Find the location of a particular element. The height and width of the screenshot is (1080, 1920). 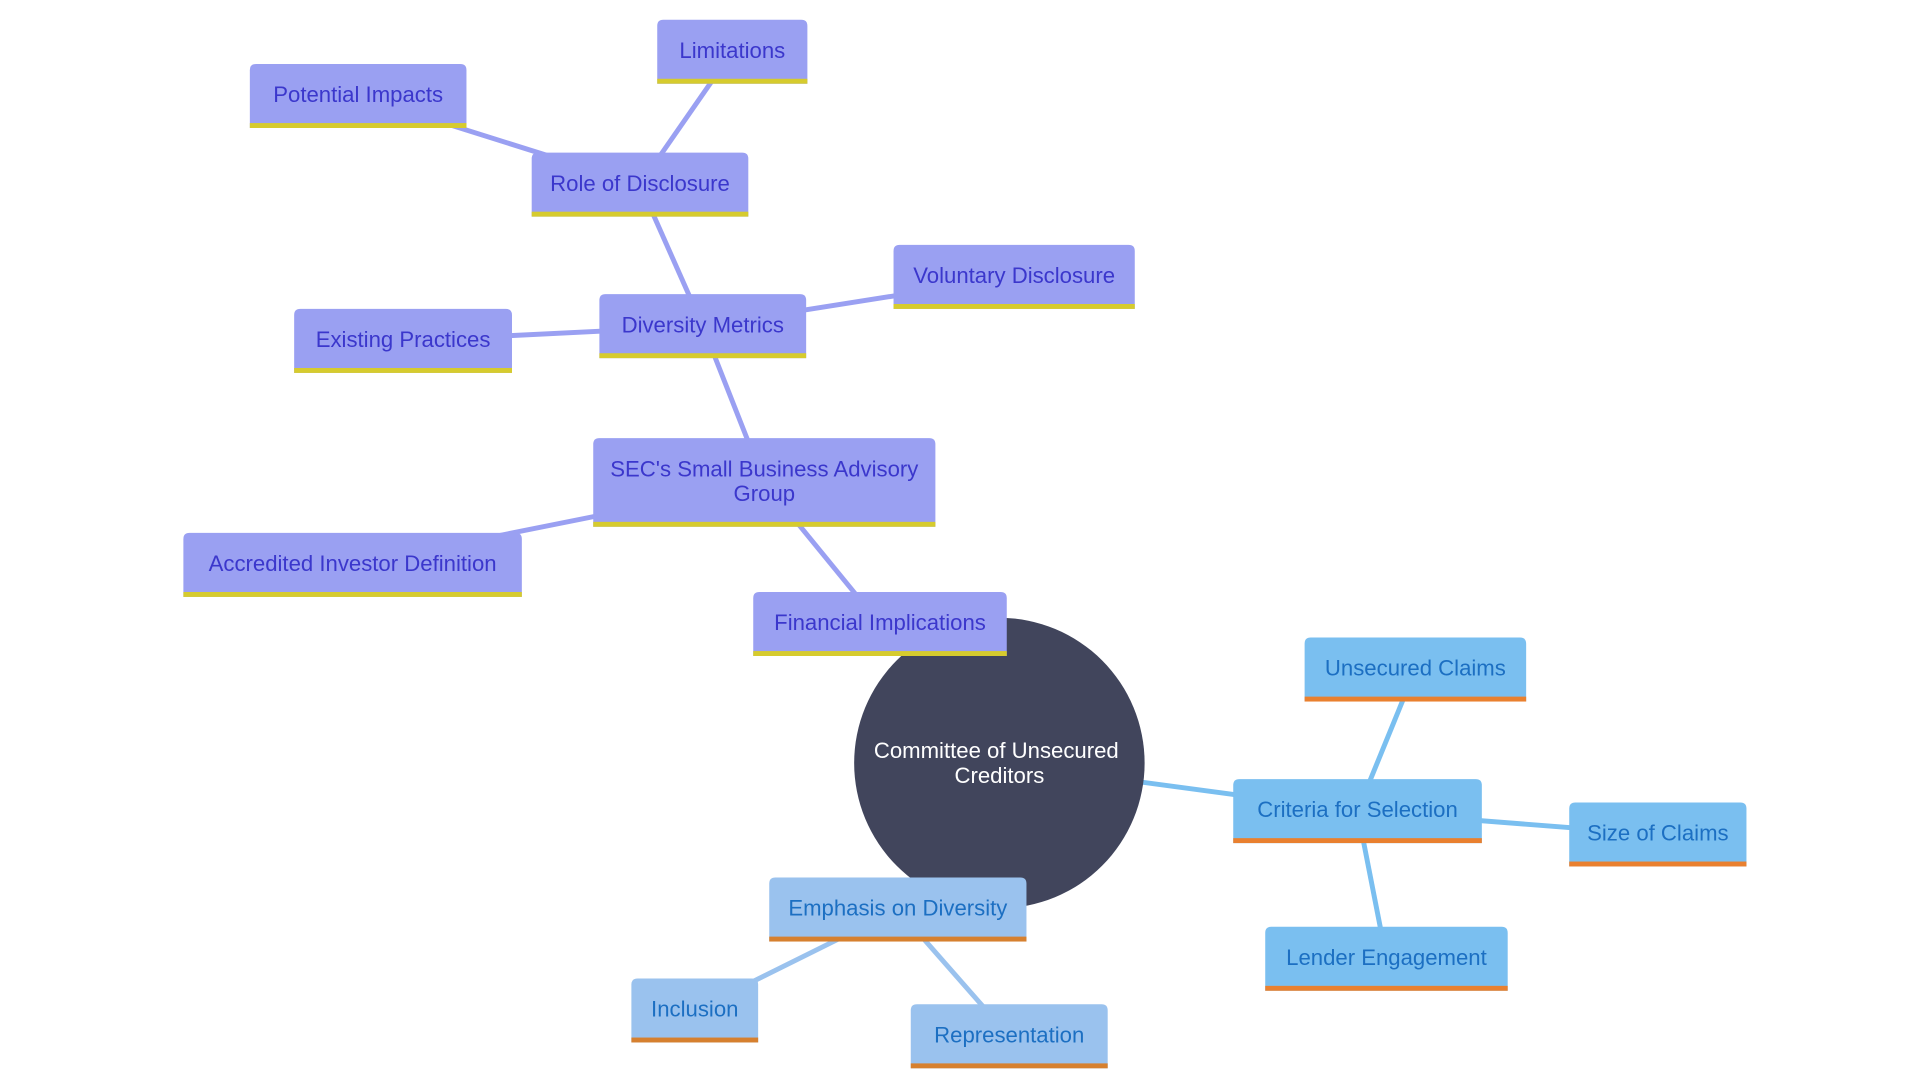

node-label-line: Potential Impacts is located at coordinates (358, 94).